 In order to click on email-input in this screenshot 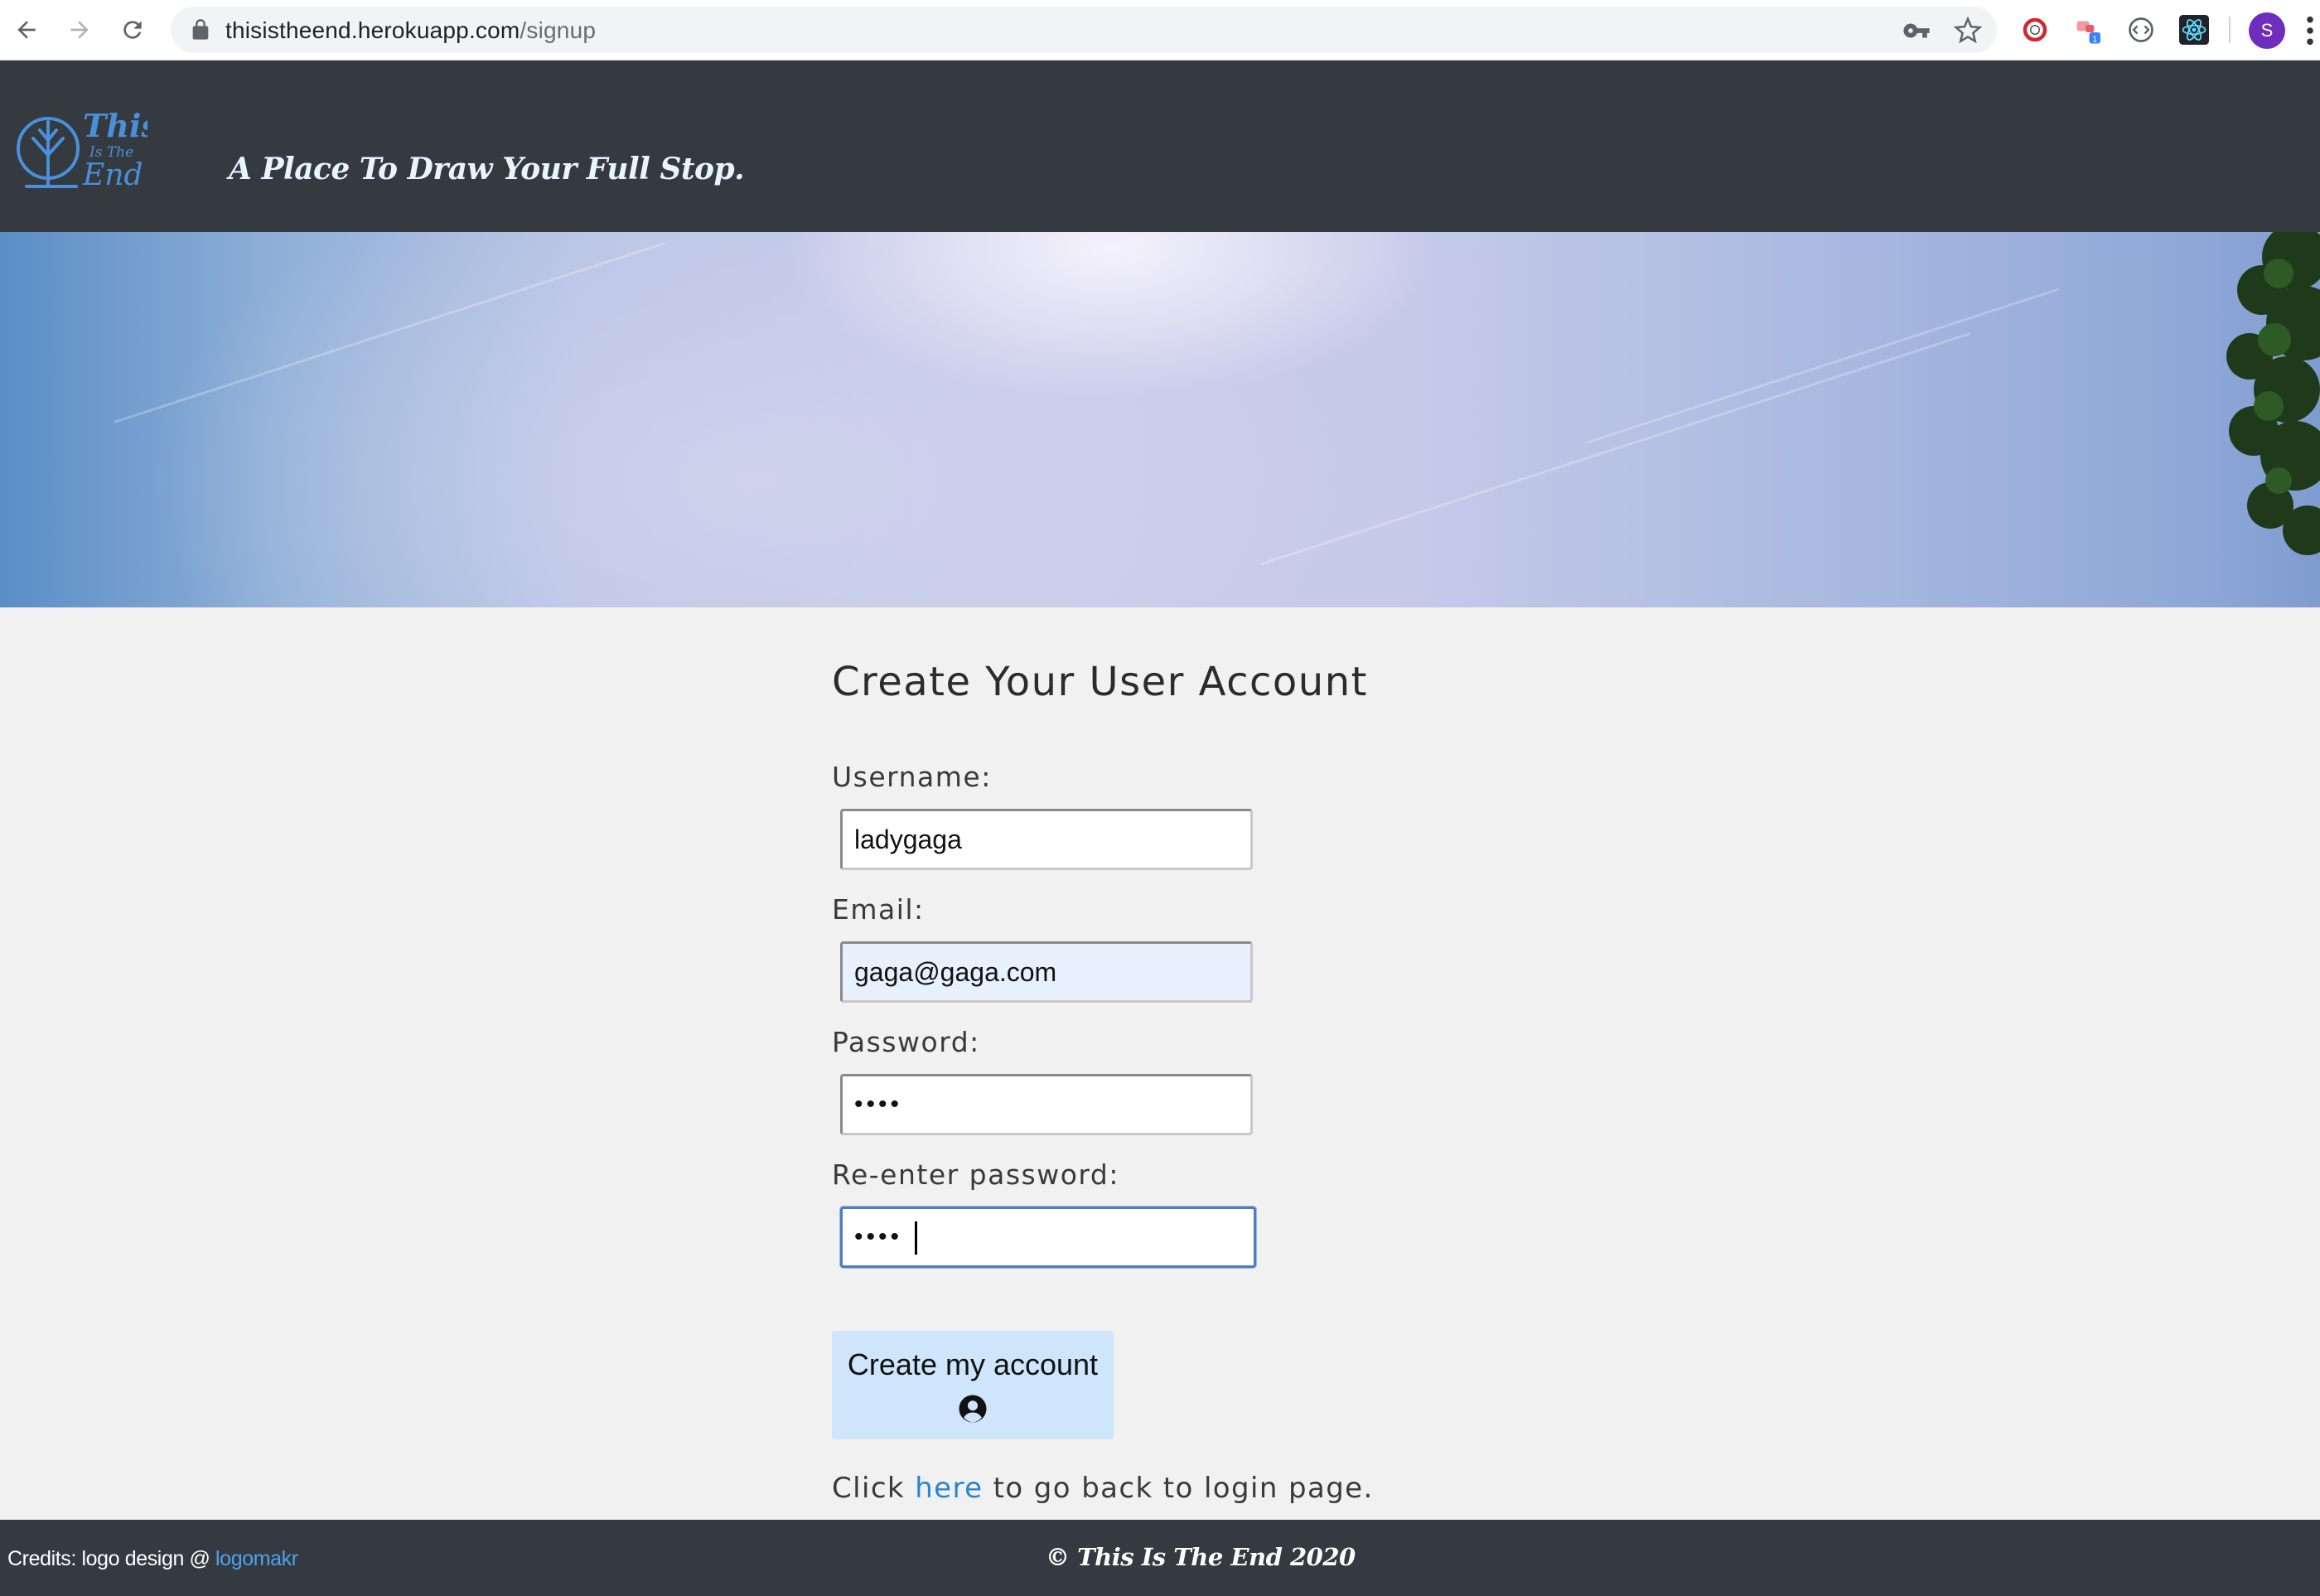, I will do `click(1046, 972)`.